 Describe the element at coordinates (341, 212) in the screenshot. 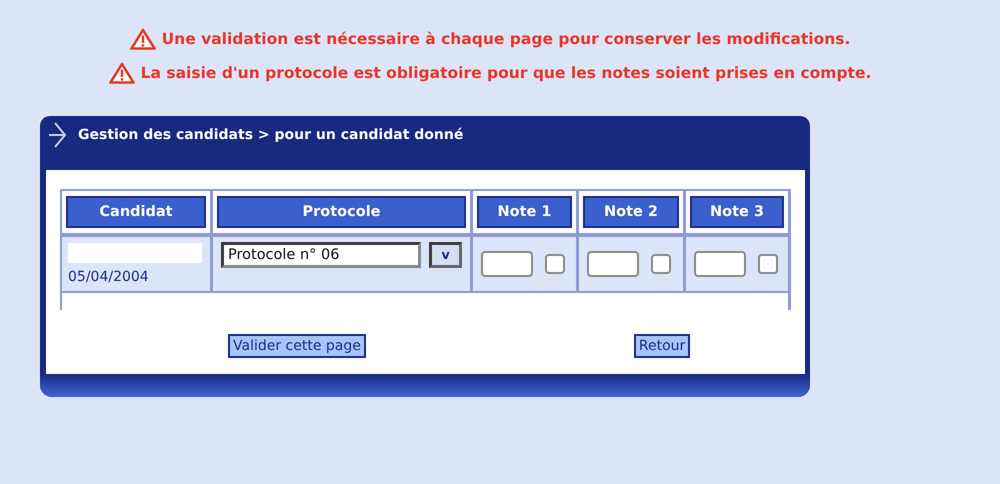

I see `column-header: Protocole` at that location.